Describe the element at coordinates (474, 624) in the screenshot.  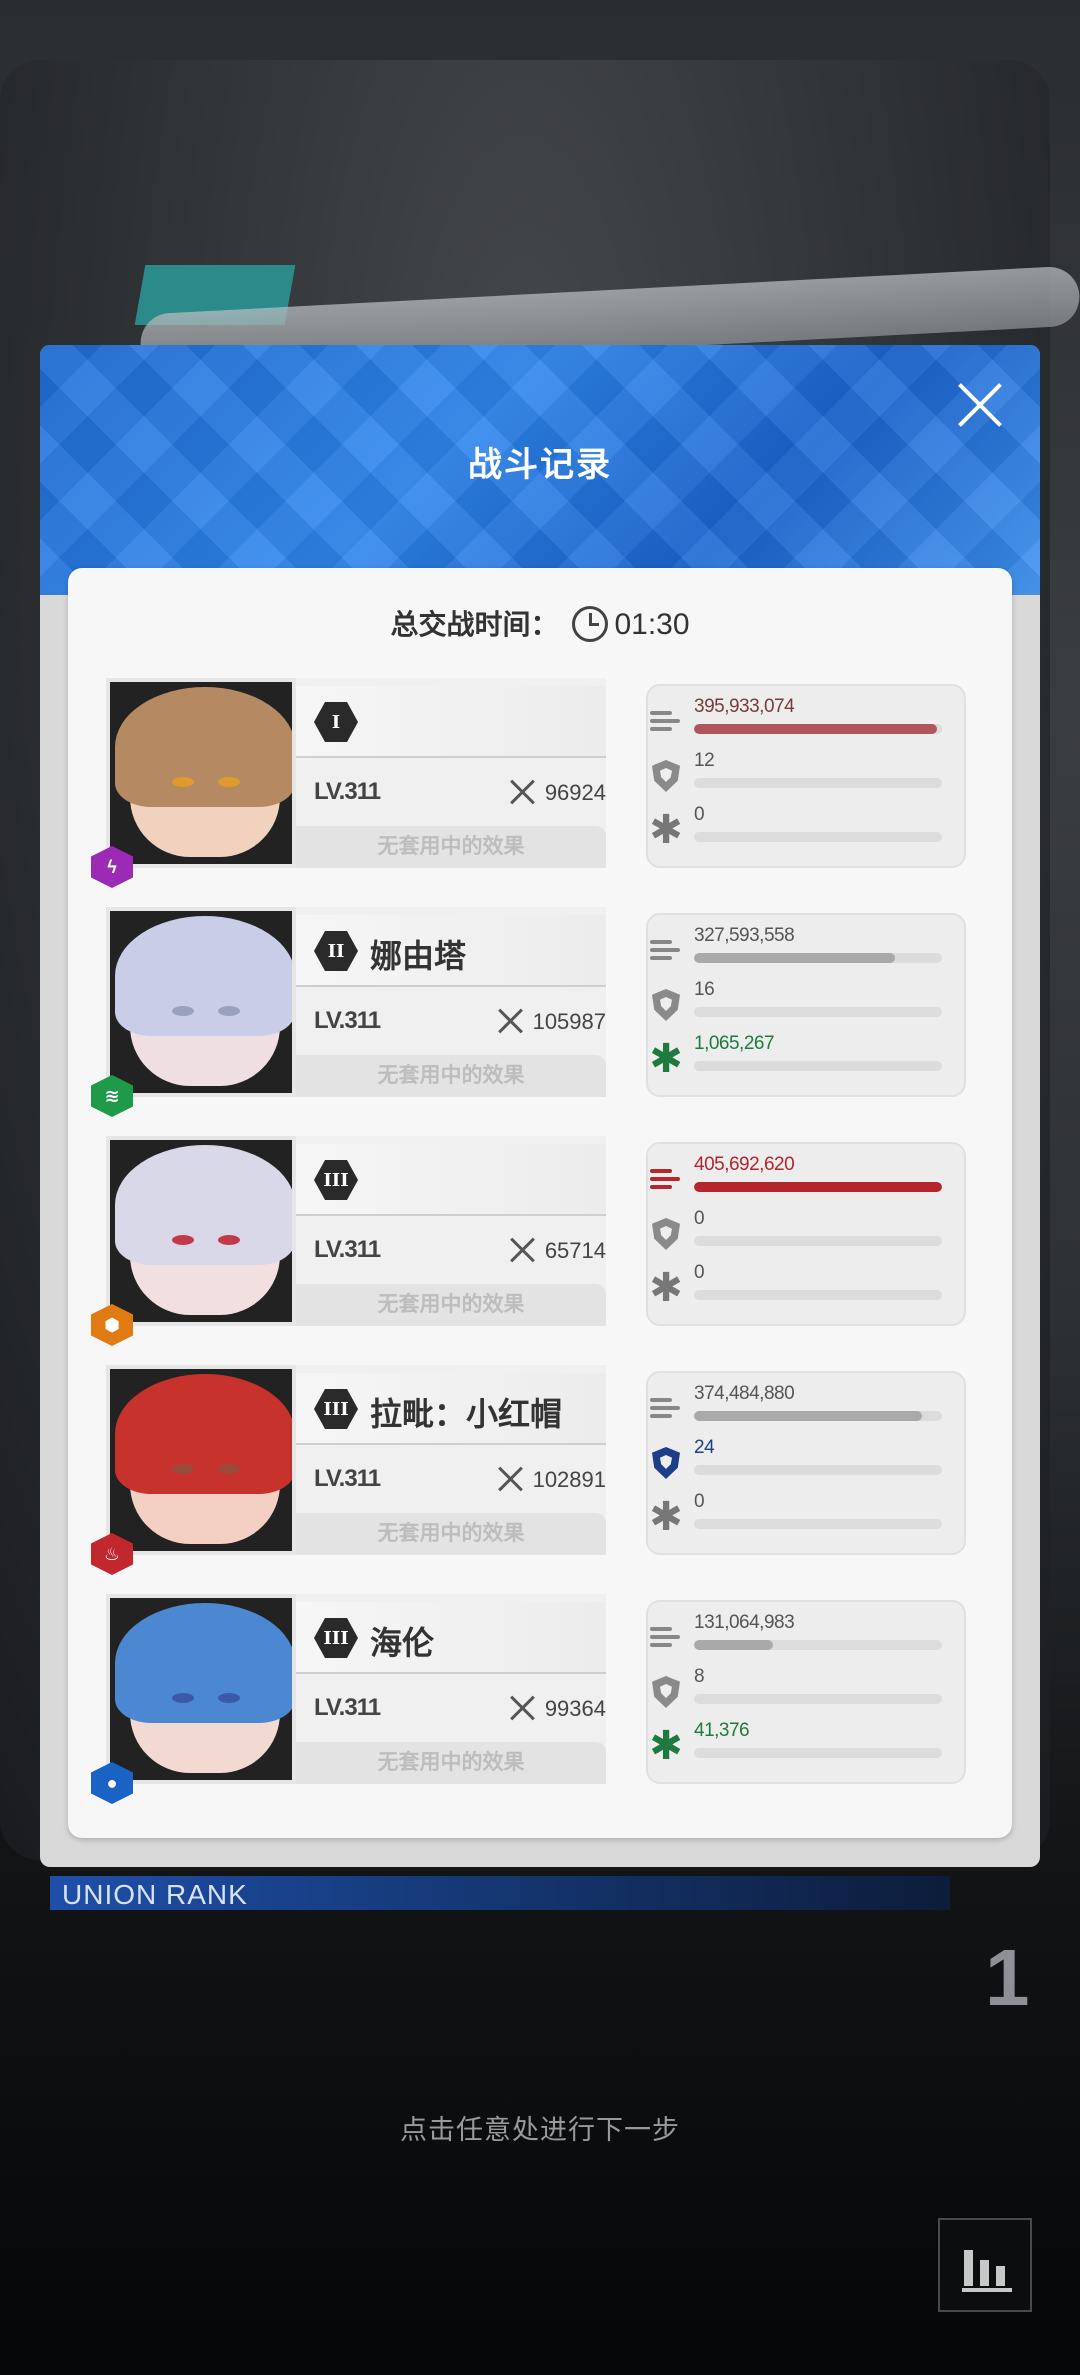
I see `timer-label: 总交战时间：` at that location.